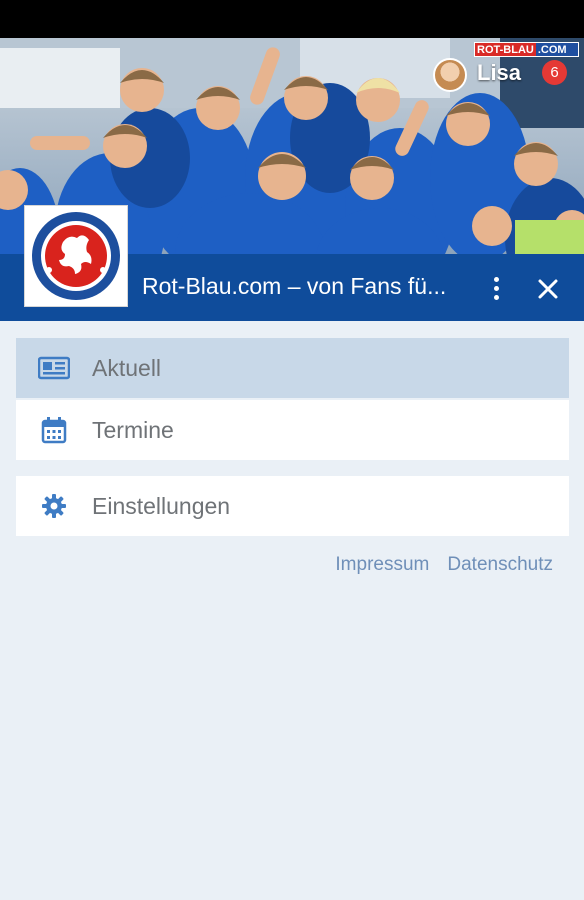  Describe the element at coordinates (556, 49) in the screenshot. I see `badge-text-com: .COM` at that location.